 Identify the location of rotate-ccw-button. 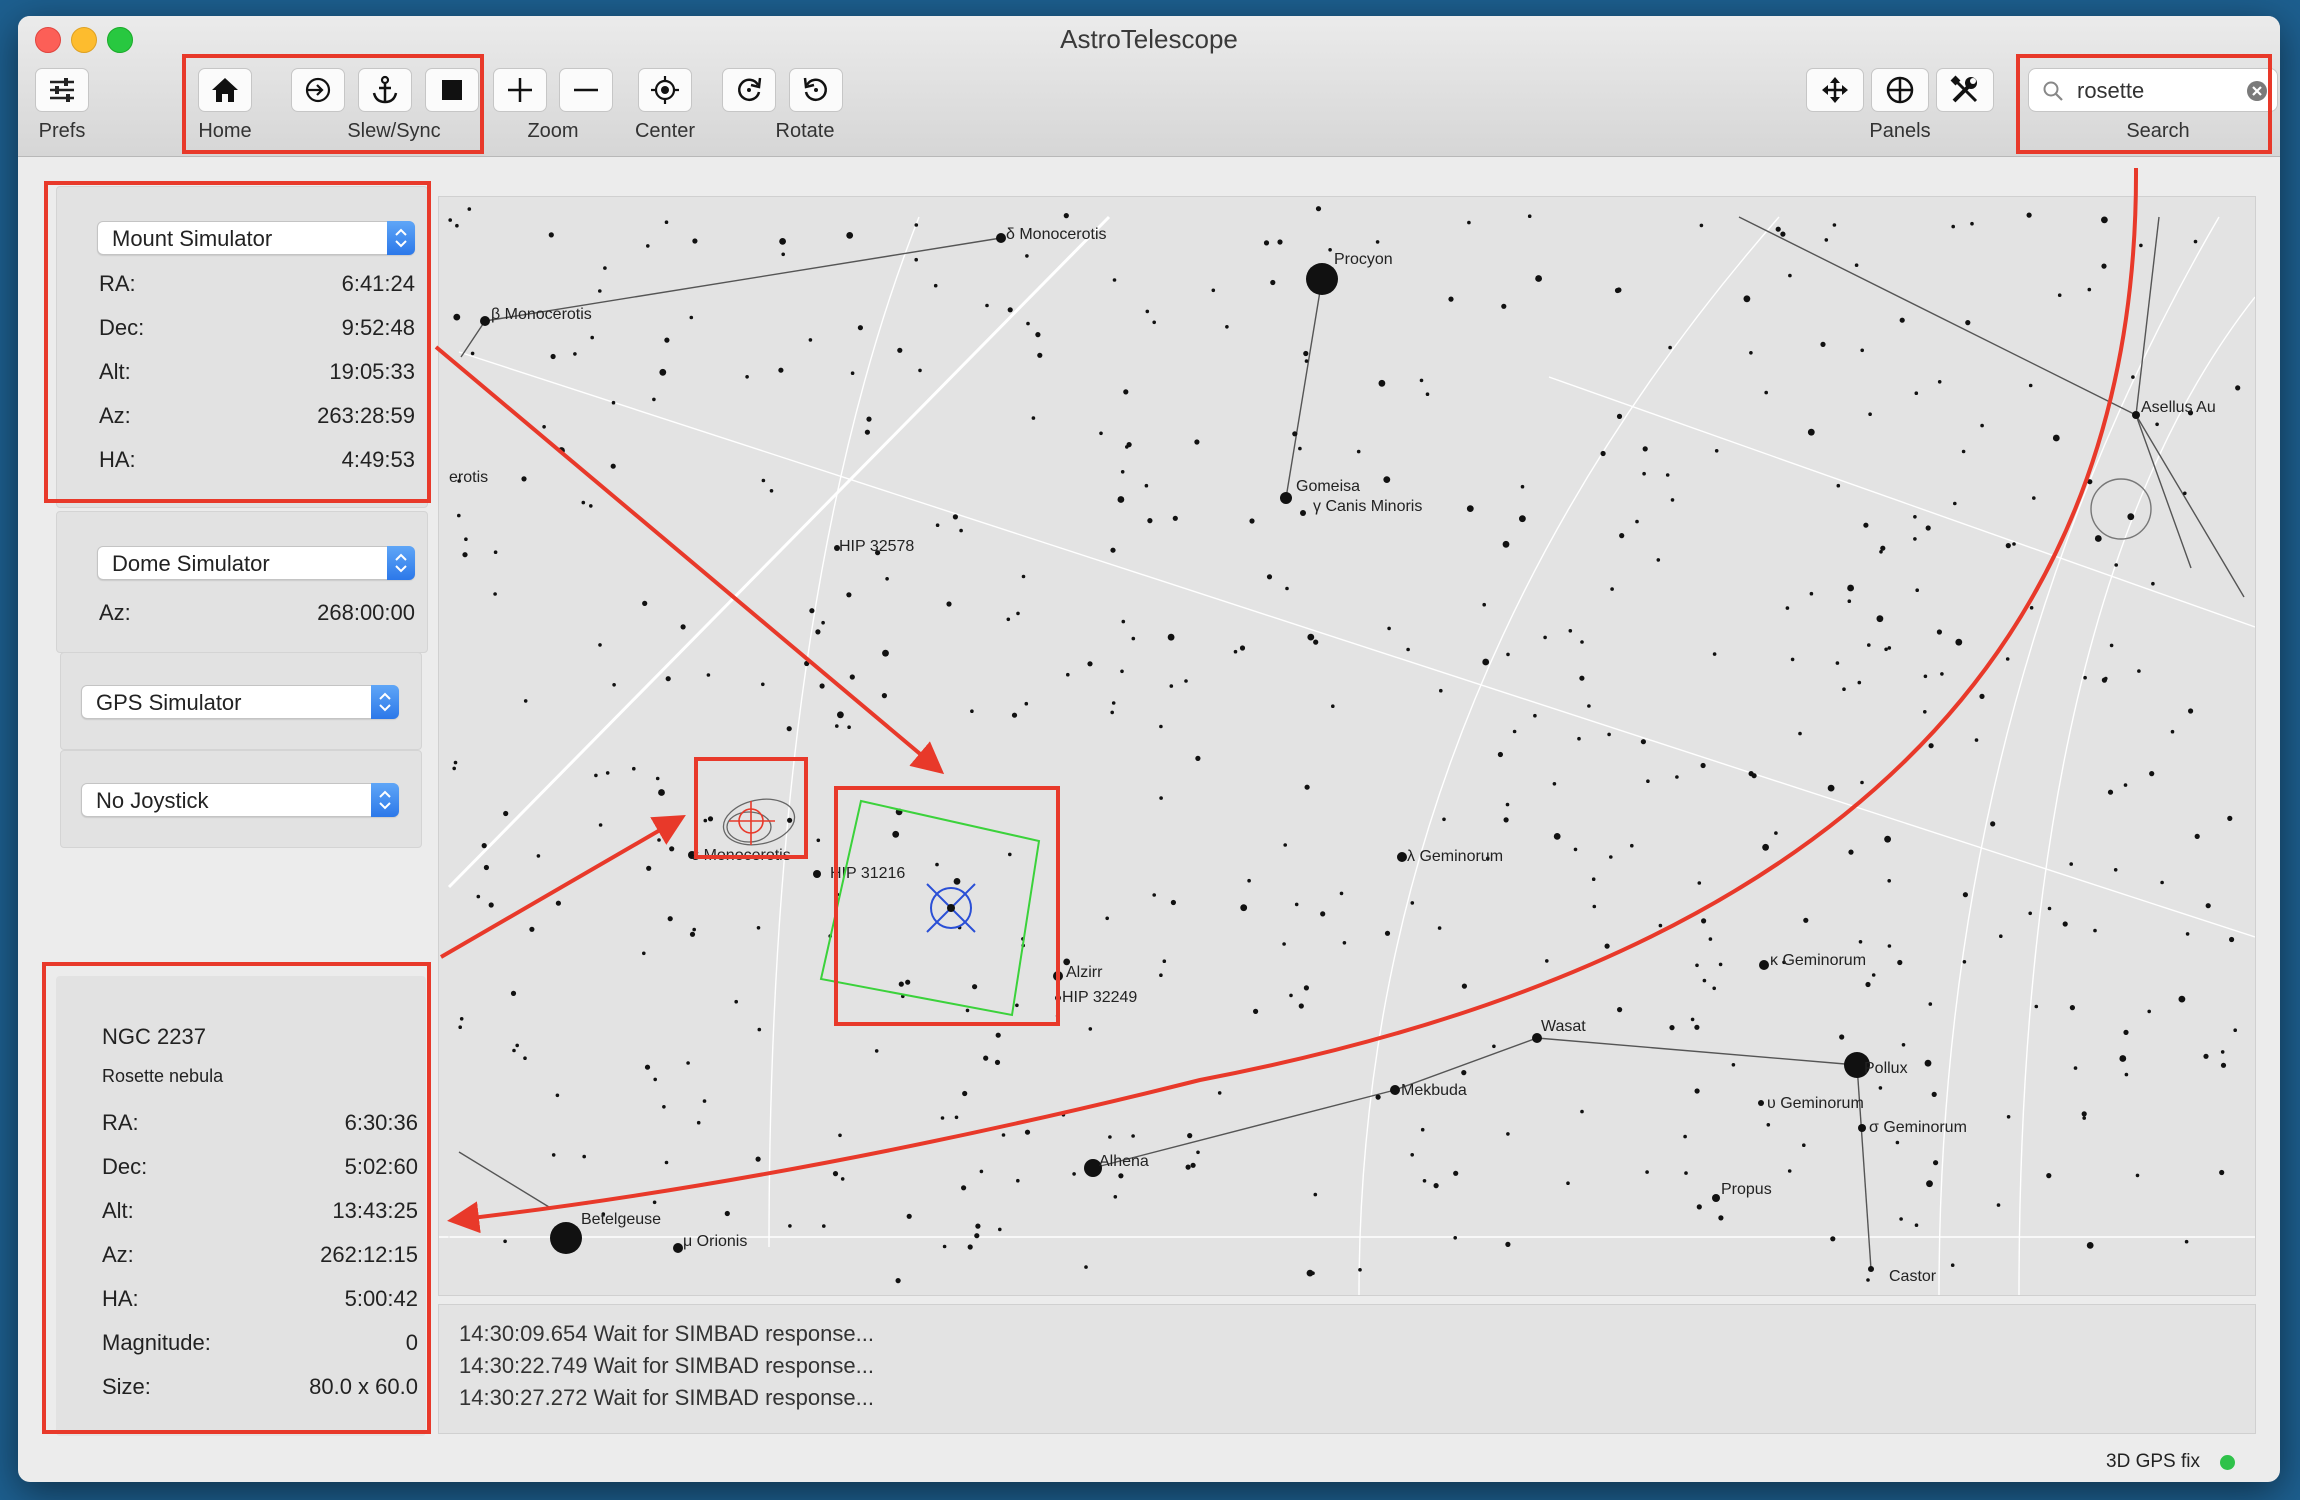
(816, 90).